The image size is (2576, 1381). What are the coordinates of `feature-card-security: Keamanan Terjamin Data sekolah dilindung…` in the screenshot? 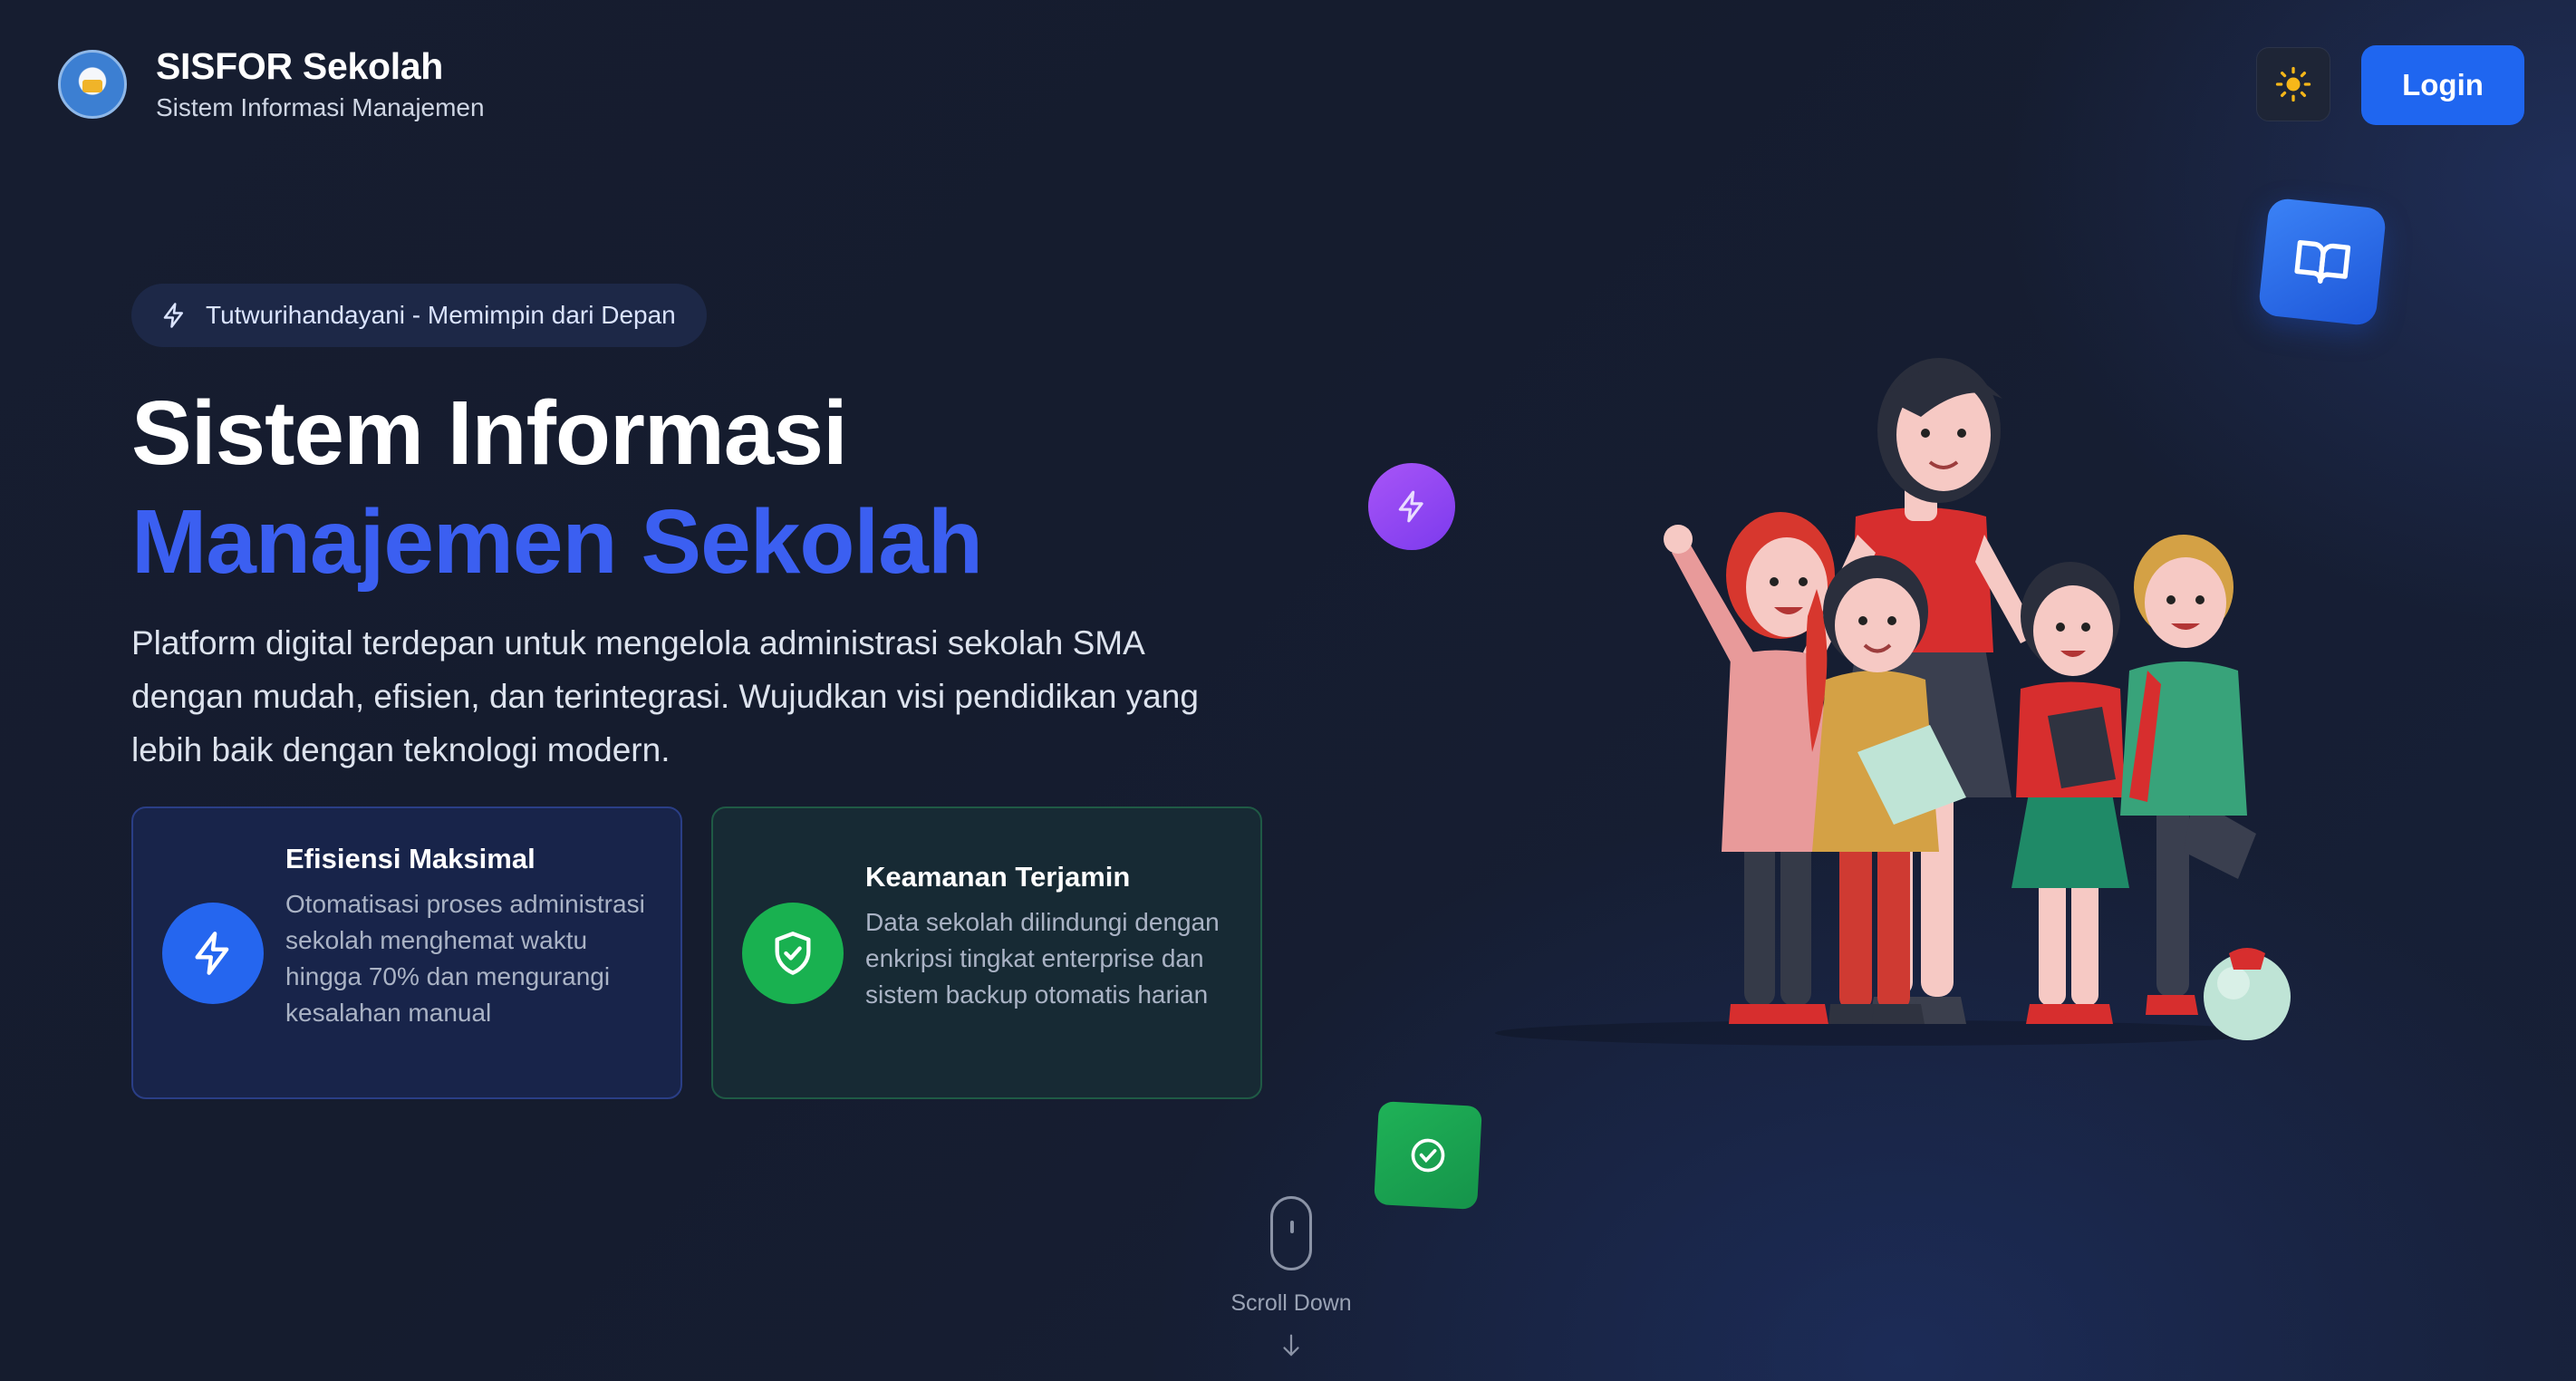 It's located at (986, 952).